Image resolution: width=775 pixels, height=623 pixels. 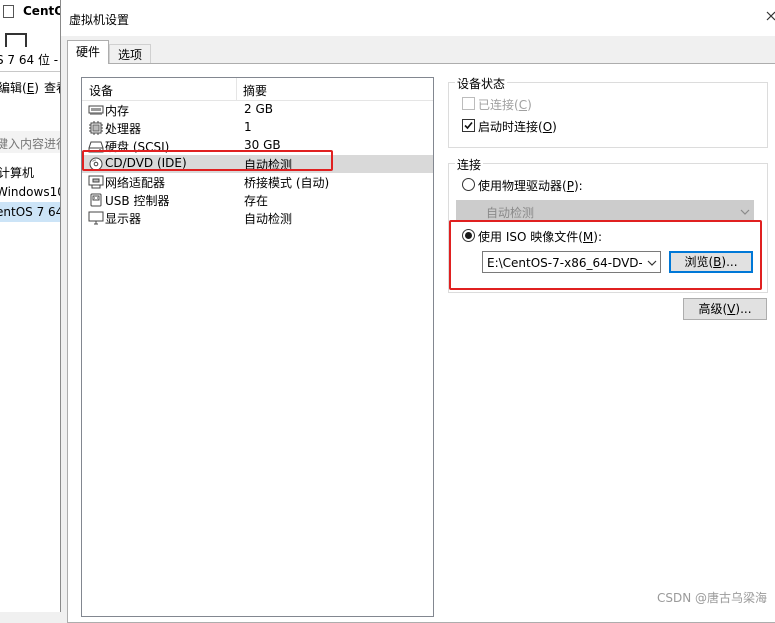 I want to click on device-list-header: 设备 摘要, so click(x=257, y=89).